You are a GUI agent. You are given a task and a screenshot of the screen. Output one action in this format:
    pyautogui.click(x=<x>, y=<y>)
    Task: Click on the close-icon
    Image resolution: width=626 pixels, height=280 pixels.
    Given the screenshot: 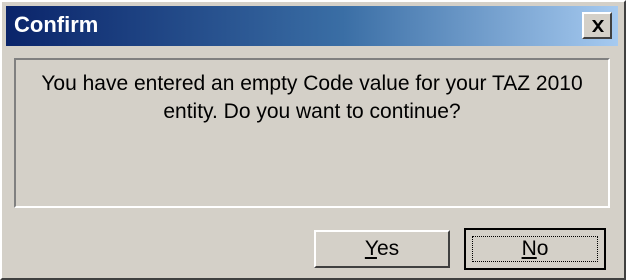 What is the action you would take?
    pyautogui.click(x=598, y=26)
    